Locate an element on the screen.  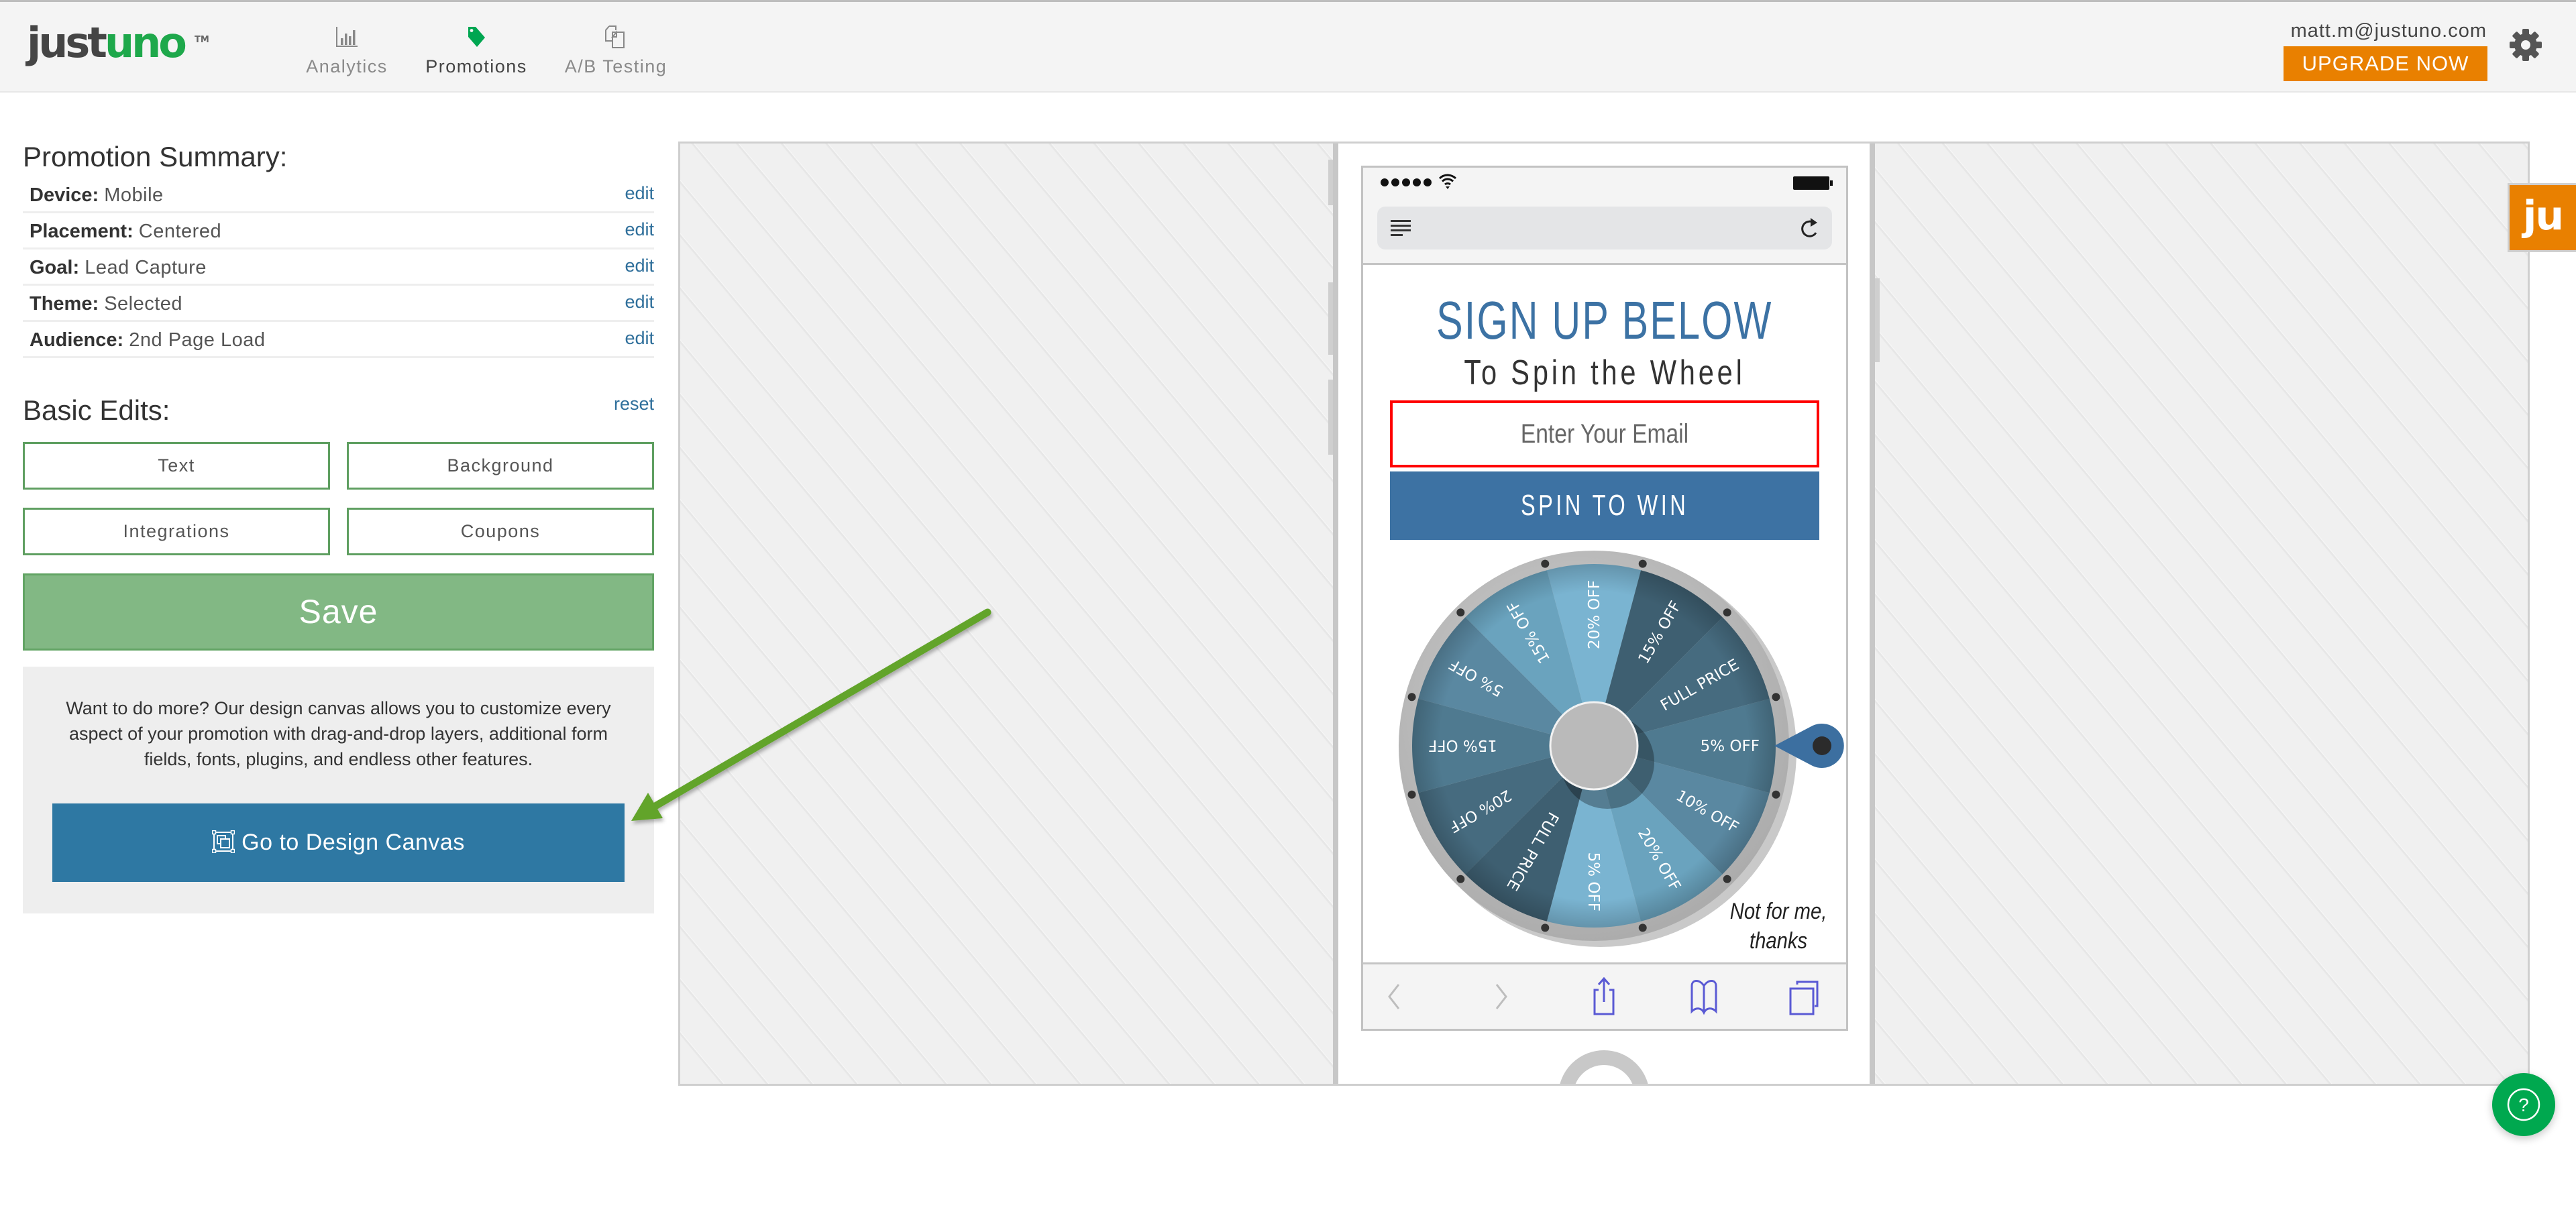
justuno-side-tab: ju is located at coordinates (2542, 217).